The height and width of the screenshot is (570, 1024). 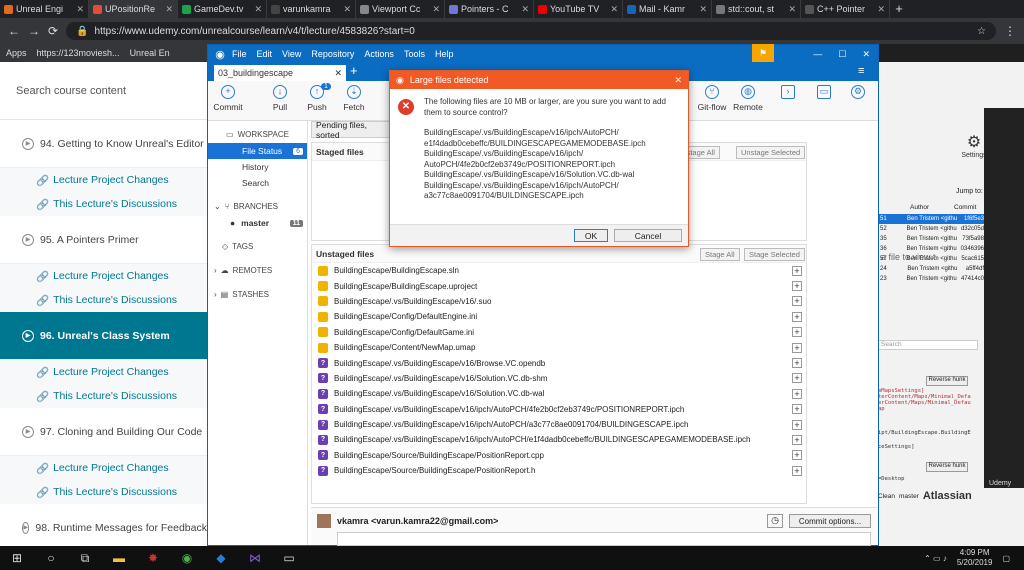 I want to click on file-row: M BuildingEscape/Config/DefaultGame.ini +, so click(x=559, y=332).